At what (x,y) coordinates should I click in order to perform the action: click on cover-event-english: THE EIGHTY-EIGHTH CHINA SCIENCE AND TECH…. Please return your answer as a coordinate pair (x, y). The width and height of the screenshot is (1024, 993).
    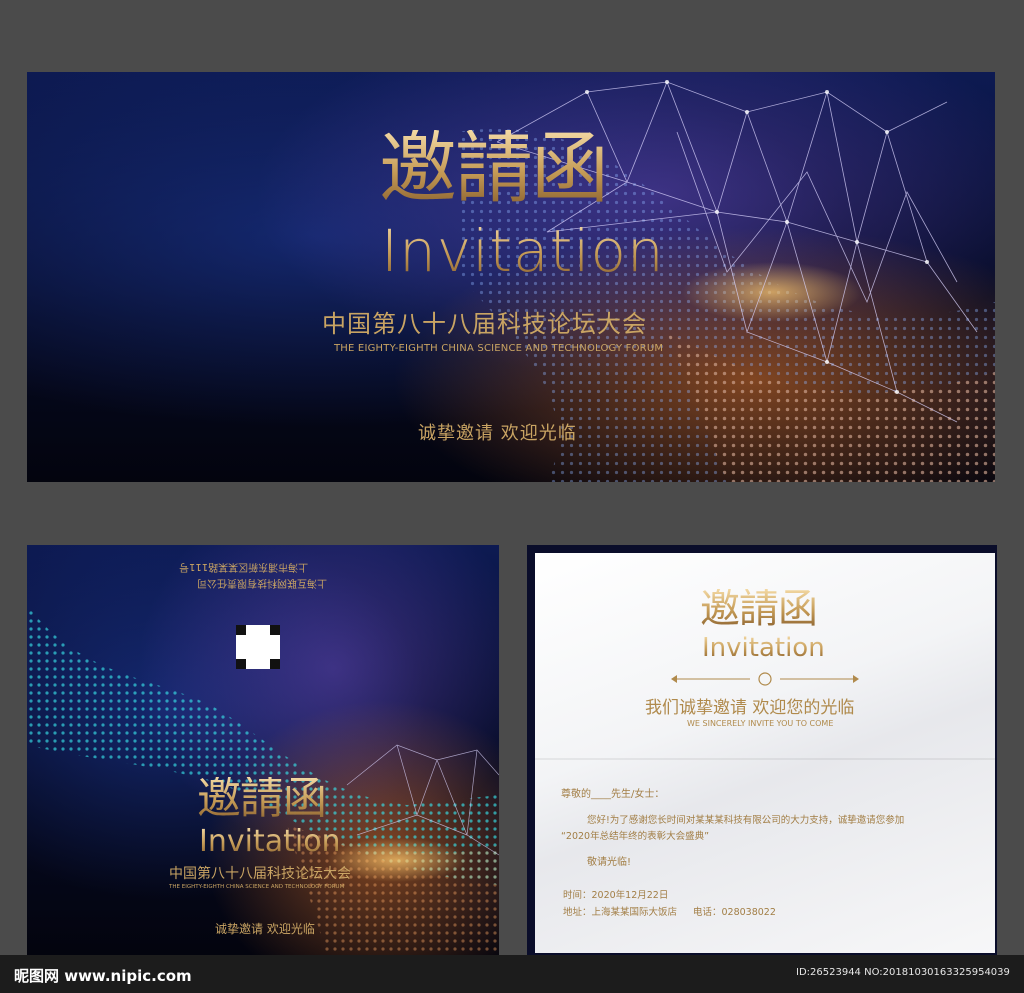
    Looking at the image, I should click on (257, 887).